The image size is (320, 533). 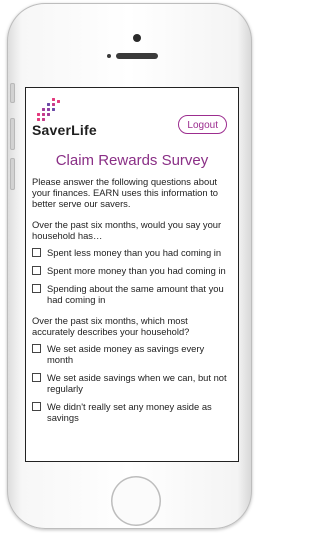 What do you see at coordinates (64, 117) in the screenshot?
I see `saverlife-logo: SaverLife` at bounding box center [64, 117].